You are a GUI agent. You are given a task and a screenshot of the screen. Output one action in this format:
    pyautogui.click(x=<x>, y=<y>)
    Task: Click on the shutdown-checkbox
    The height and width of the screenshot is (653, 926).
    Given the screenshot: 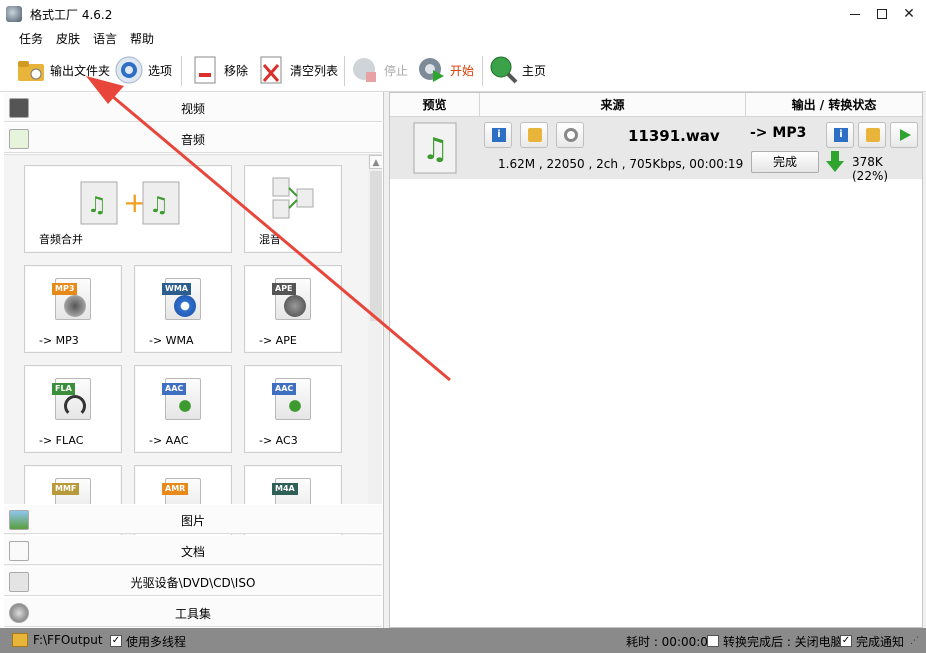 What is the action you would take?
    pyautogui.click(x=713, y=641)
    